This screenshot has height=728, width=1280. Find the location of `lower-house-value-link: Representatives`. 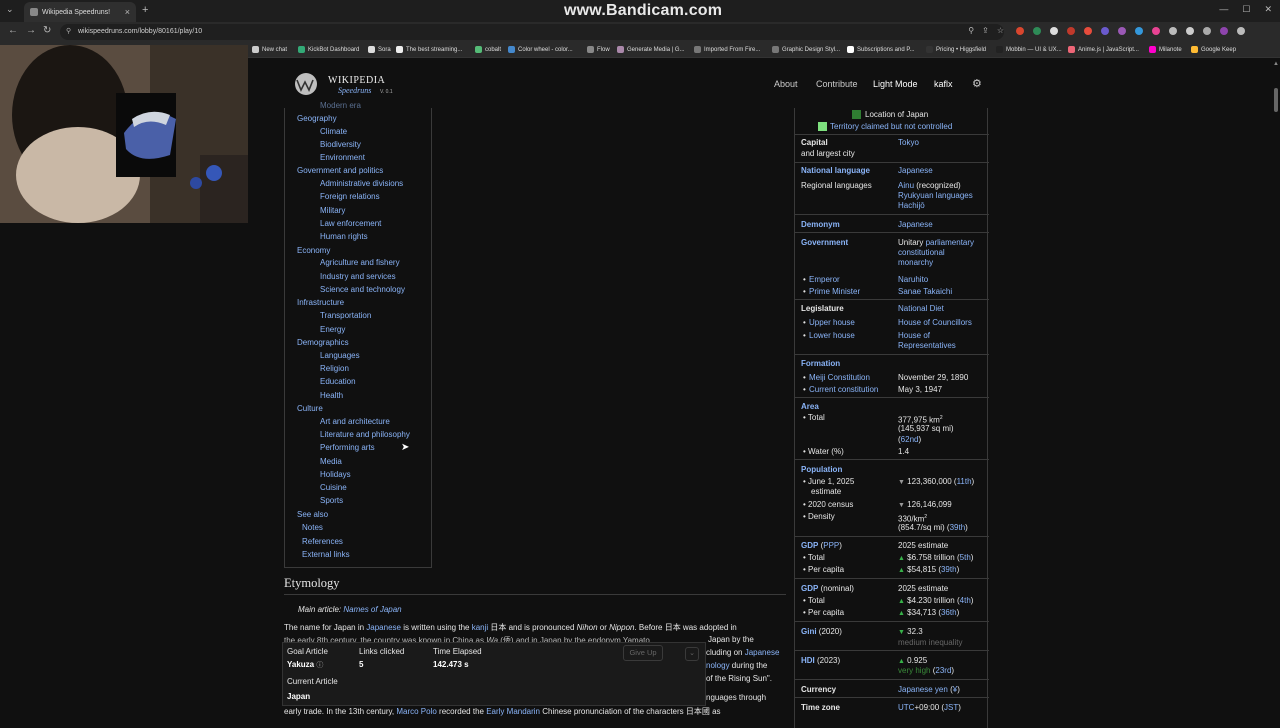

lower-house-value-link: Representatives is located at coordinates (927, 346).